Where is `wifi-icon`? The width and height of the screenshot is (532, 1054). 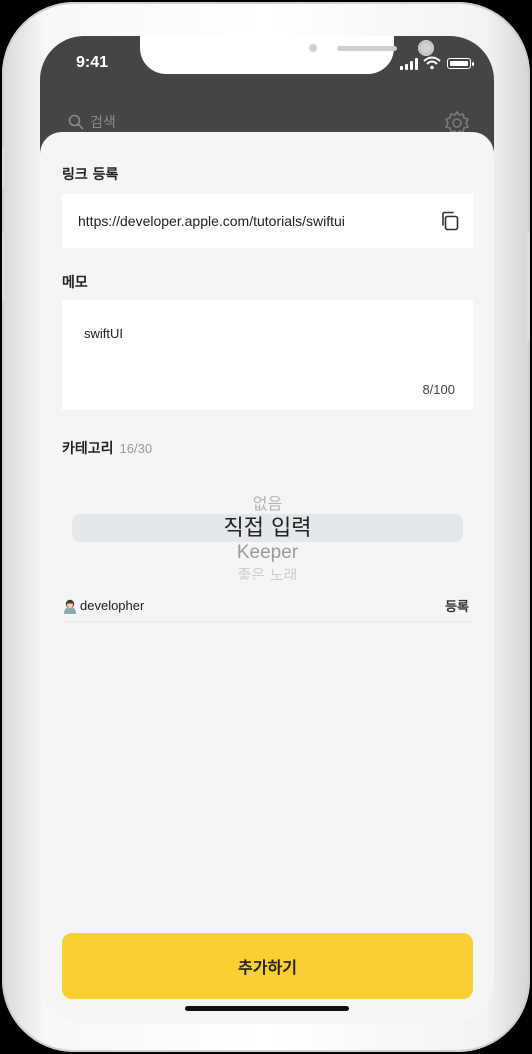
wifi-icon is located at coordinates (432, 63).